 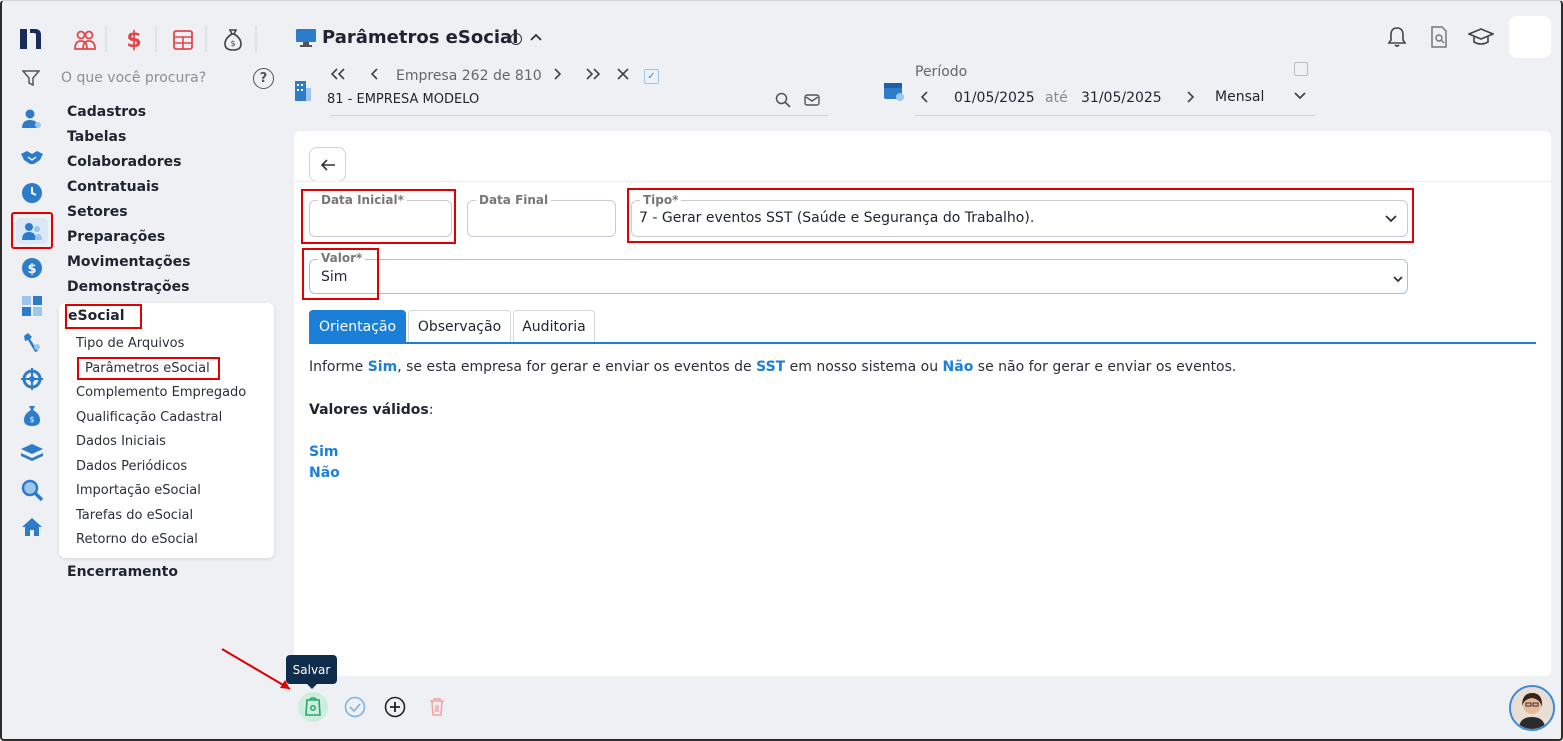 I want to click on nav-demonstracoes: Demonstrações, so click(x=128, y=287).